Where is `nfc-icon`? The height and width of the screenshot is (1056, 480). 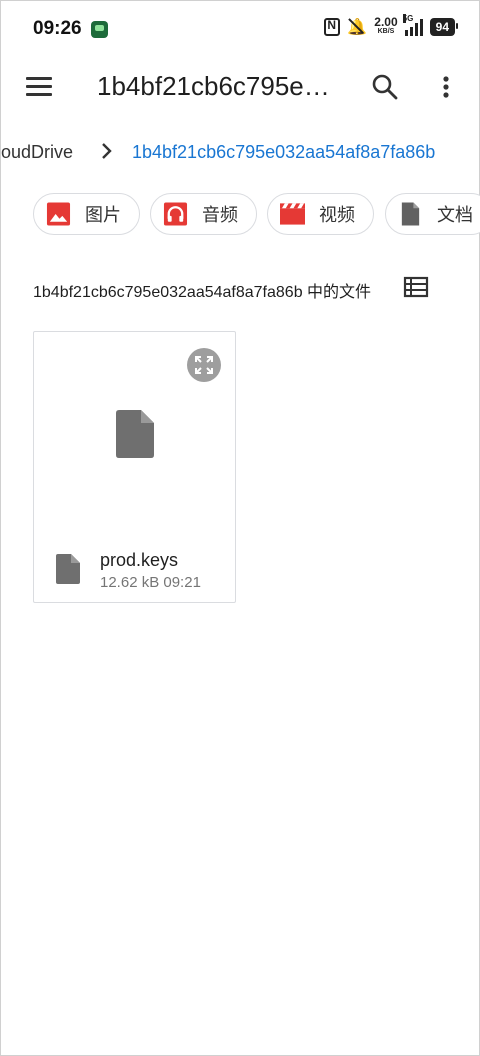
nfc-icon is located at coordinates (332, 27).